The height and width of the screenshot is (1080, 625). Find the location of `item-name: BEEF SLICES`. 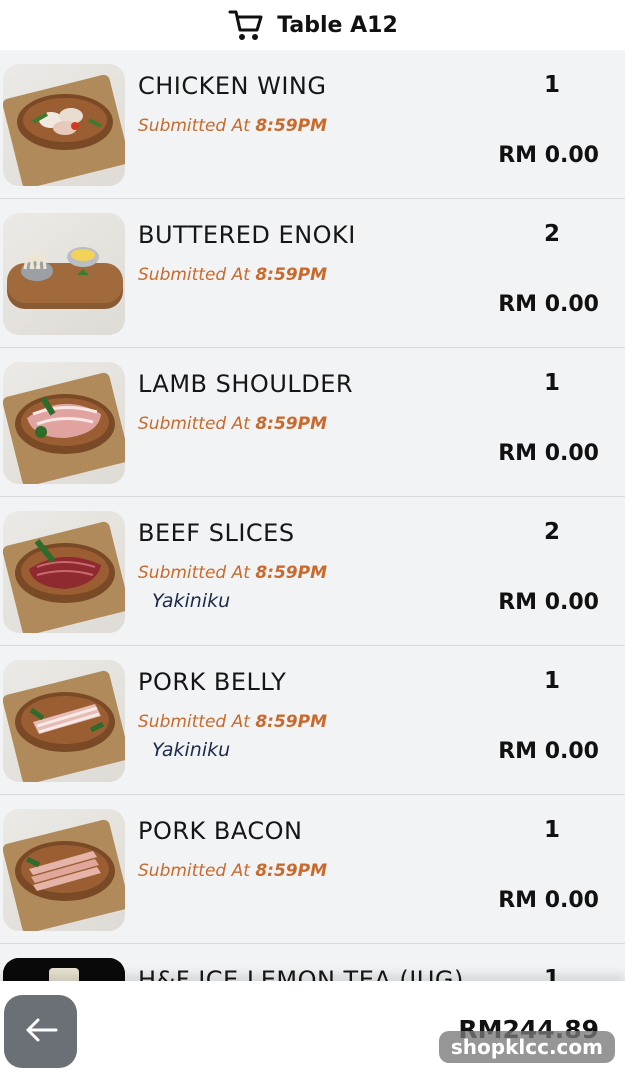

item-name: BEEF SLICES is located at coordinates (216, 533).